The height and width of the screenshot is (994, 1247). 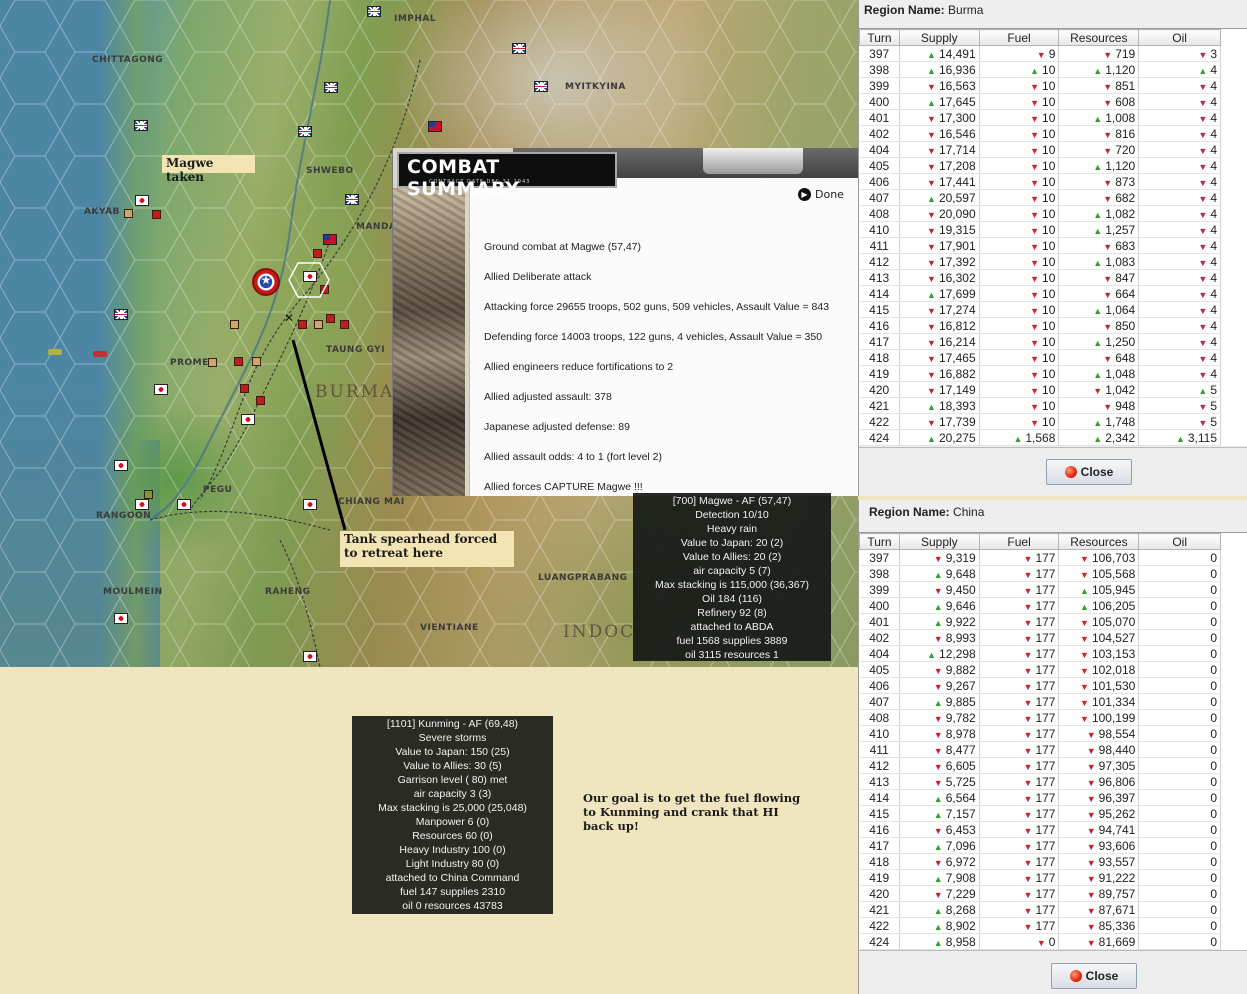 What do you see at coordinates (1040, 733) in the screenshot?
I see `table-row: 410 8,978 177 98,554 0` at bounding box center [1040, 733].